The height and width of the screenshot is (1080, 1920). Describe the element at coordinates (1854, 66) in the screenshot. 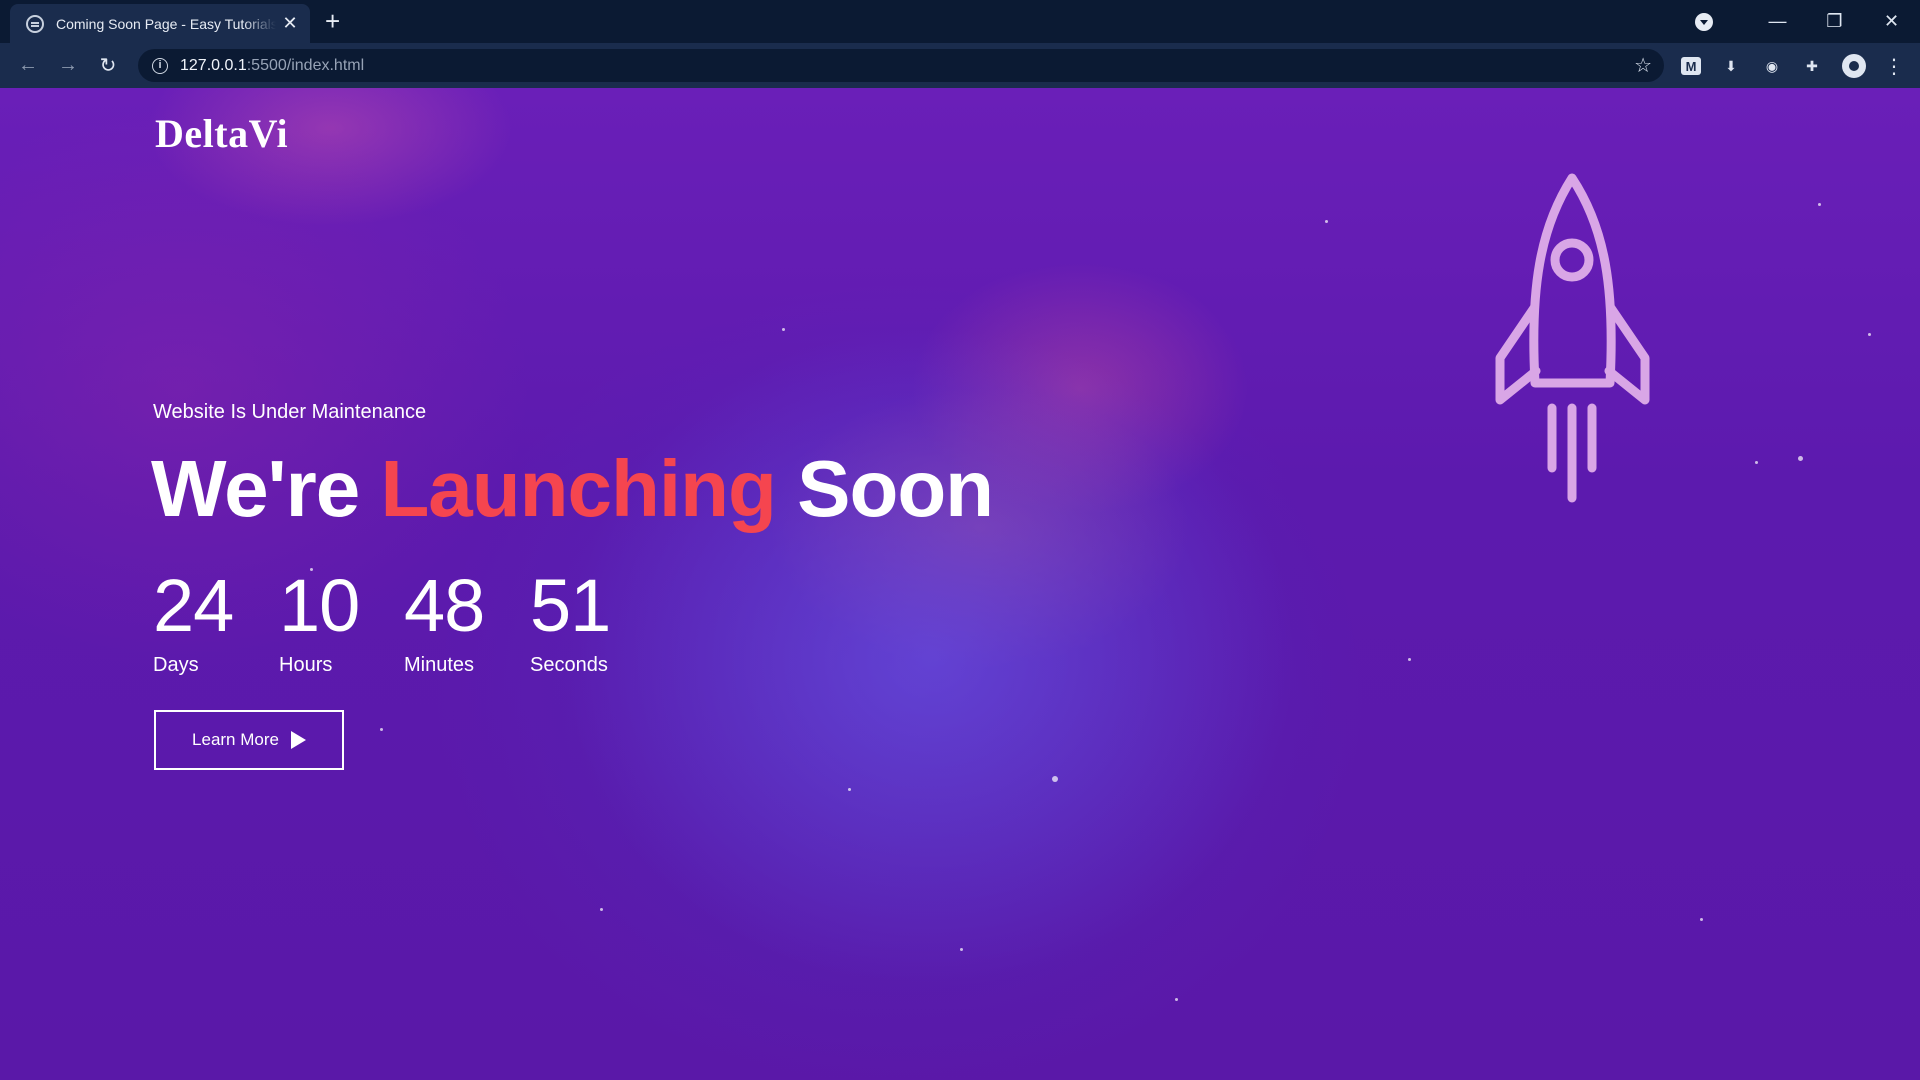

I see `avatar-icon` at that location.